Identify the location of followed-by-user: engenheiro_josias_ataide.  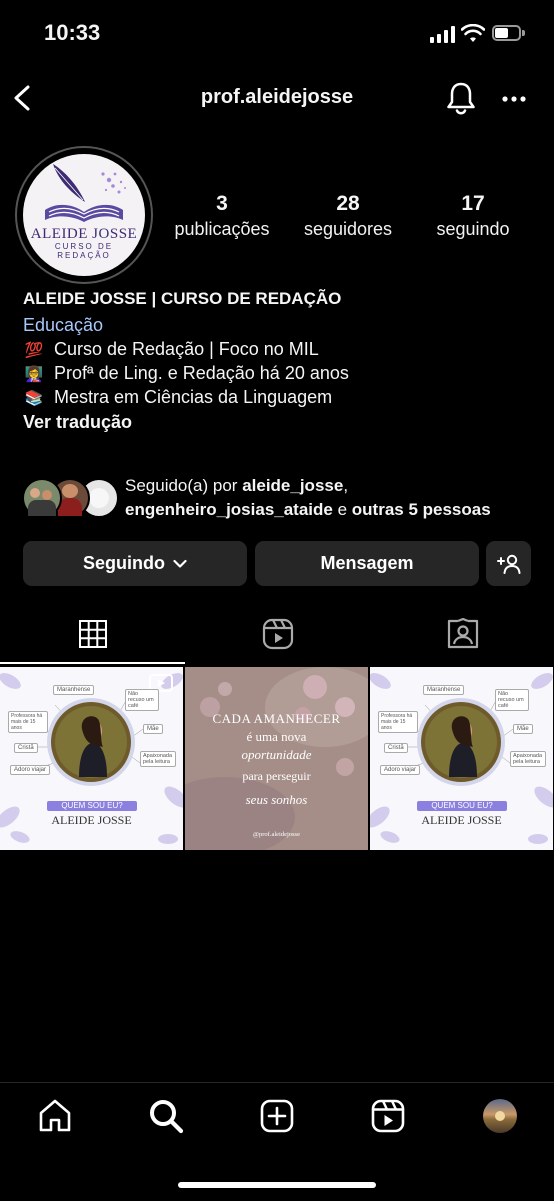
(229, 509).